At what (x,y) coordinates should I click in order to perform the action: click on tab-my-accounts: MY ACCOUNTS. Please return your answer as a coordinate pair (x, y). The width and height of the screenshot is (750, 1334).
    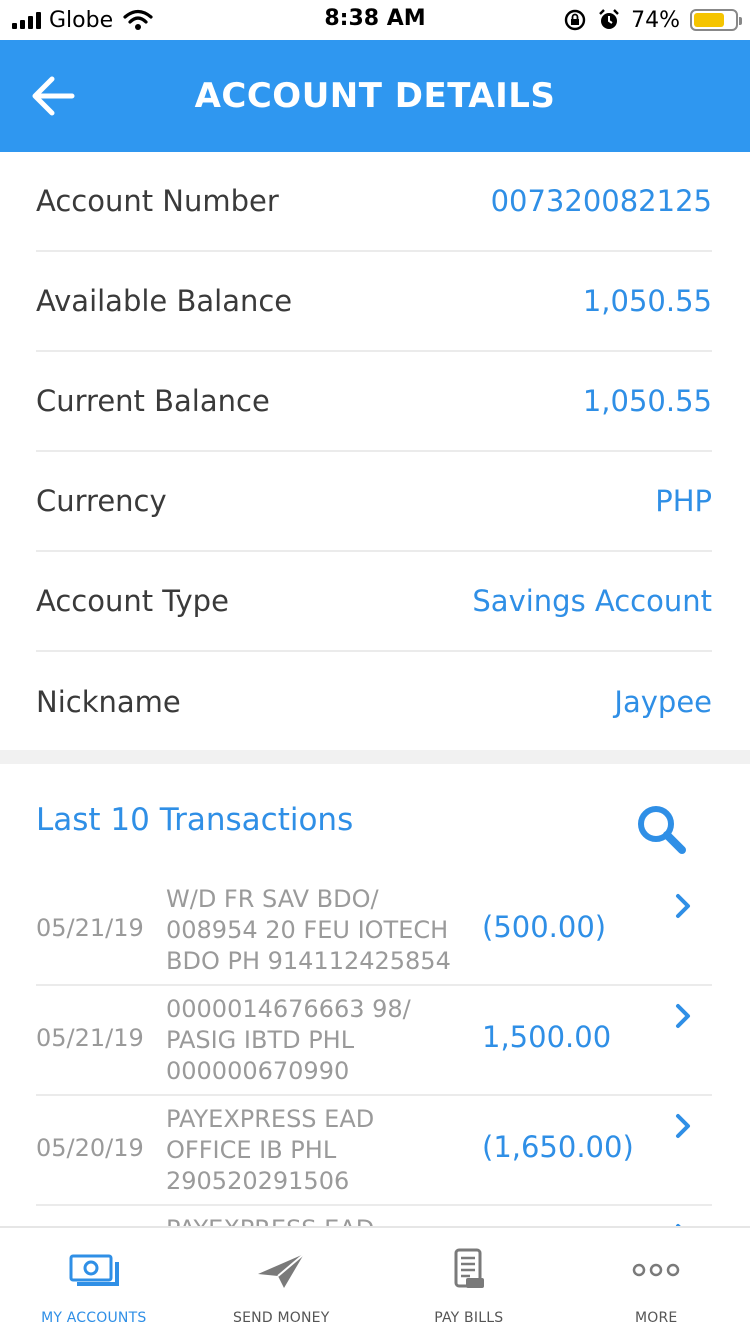
    Looking at the image, I should click on (94, 1281).